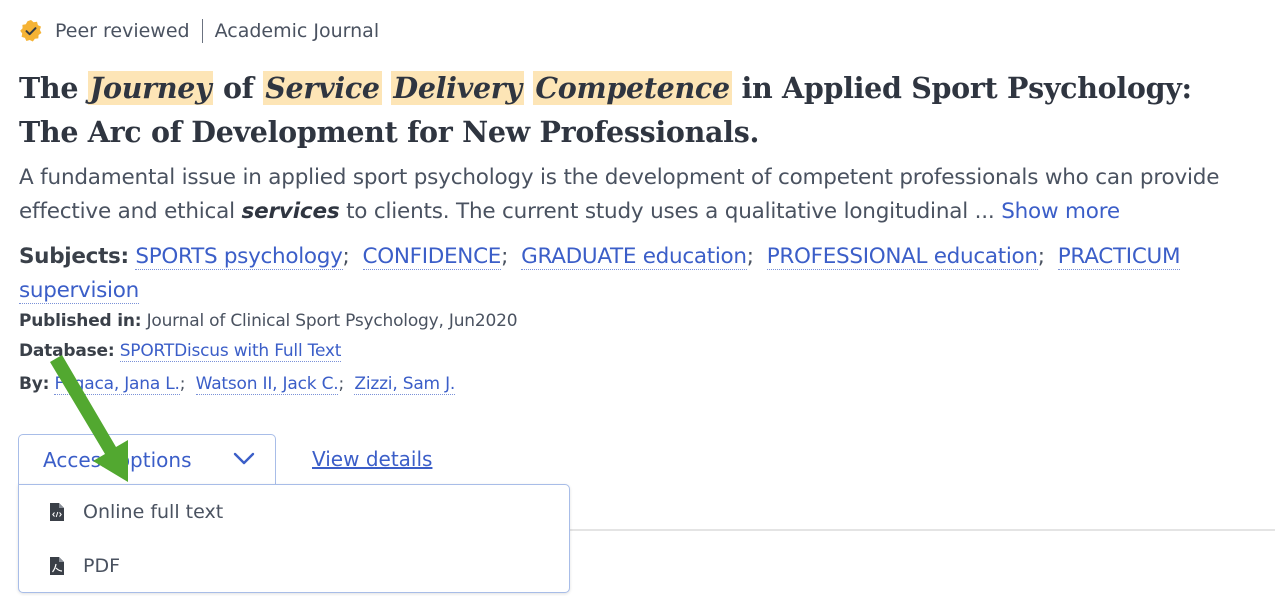 The width and height of the screenshot is (1275, 596). What do you see at coordinates (67, 351) in the screenshot?
I see `database-label: Database:` at bounding box center [67, 351].